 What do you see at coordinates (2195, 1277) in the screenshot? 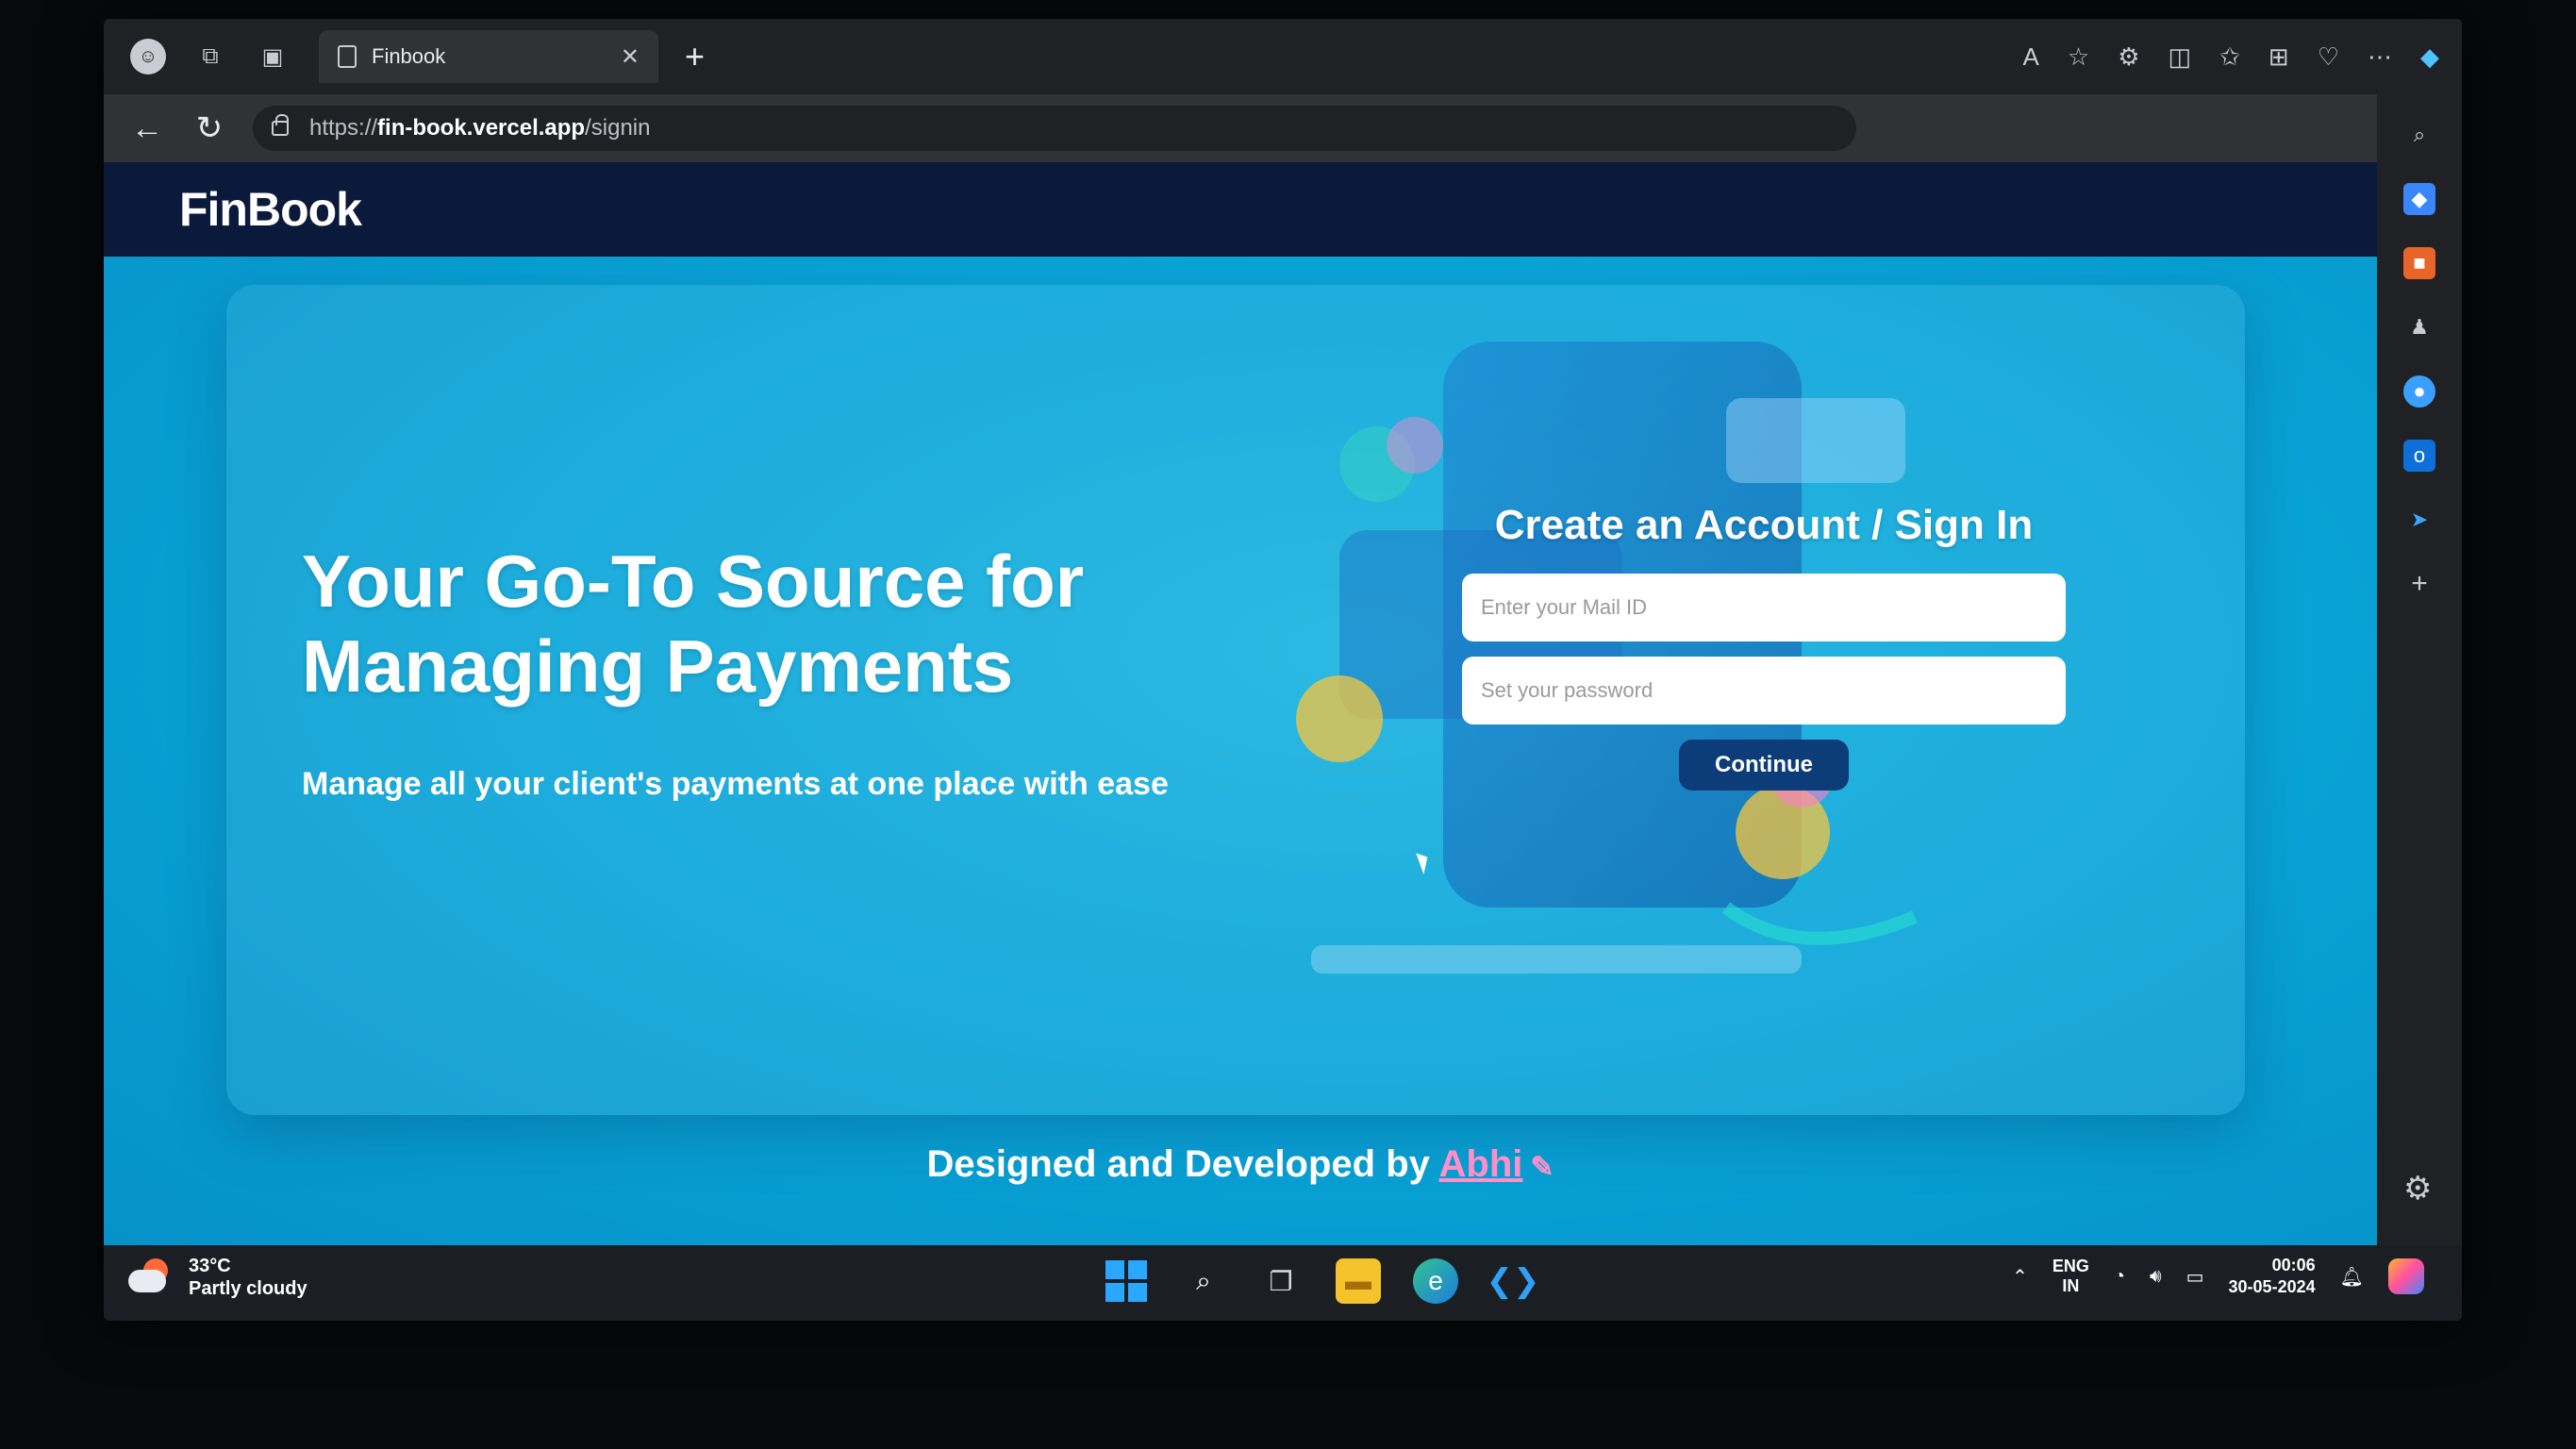
I see `battery-icon: ▭` at bounding box center [2195, 1277].